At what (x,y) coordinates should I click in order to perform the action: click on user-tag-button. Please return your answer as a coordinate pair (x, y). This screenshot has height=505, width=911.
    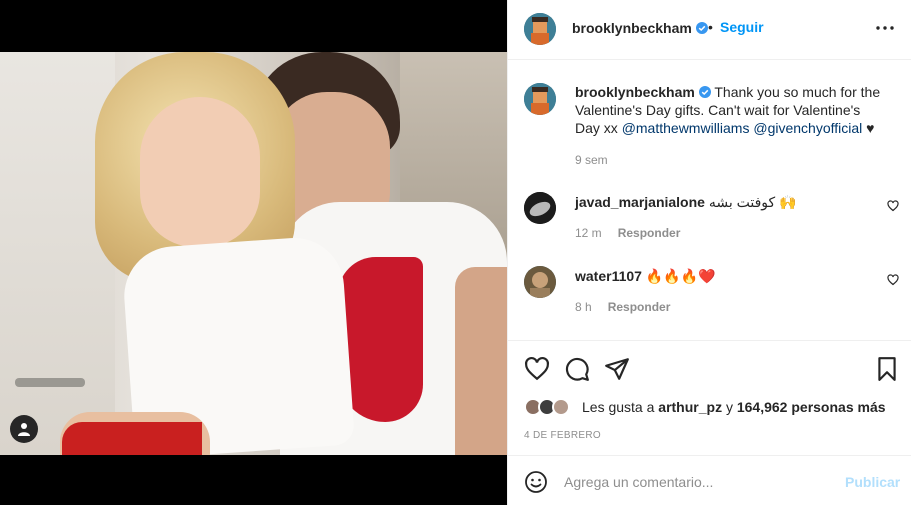
    Looking at the image, I should click on (24, 429).